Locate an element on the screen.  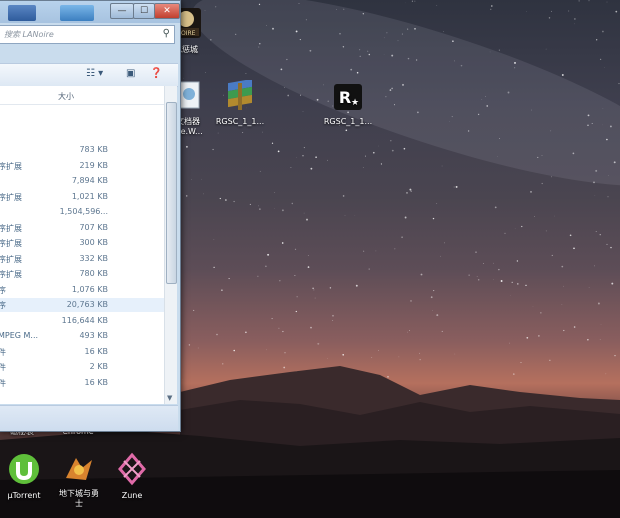
file-size: 7,894 KB is located at coordinates (89, 180).